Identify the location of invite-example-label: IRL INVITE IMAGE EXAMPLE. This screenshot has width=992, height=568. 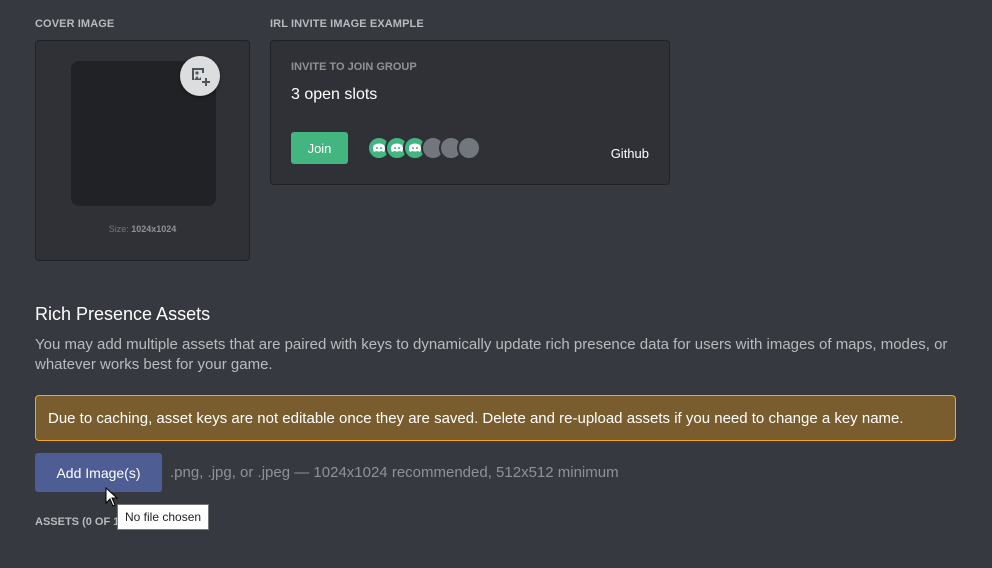
(347, 24).